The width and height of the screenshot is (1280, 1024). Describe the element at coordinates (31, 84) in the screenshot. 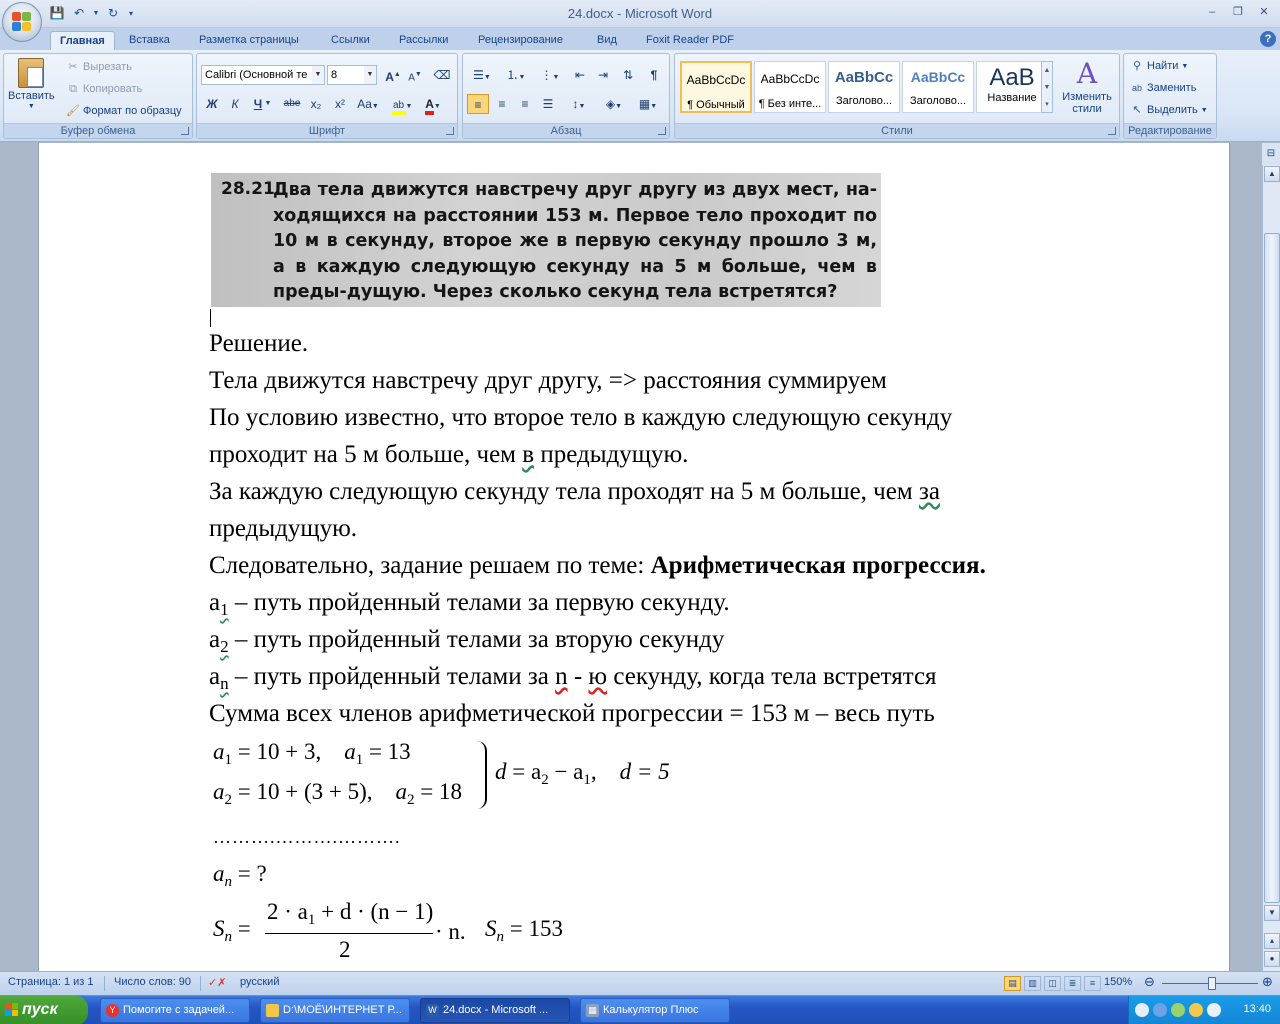

I see `paste-button: Вставить ▼` at that location.